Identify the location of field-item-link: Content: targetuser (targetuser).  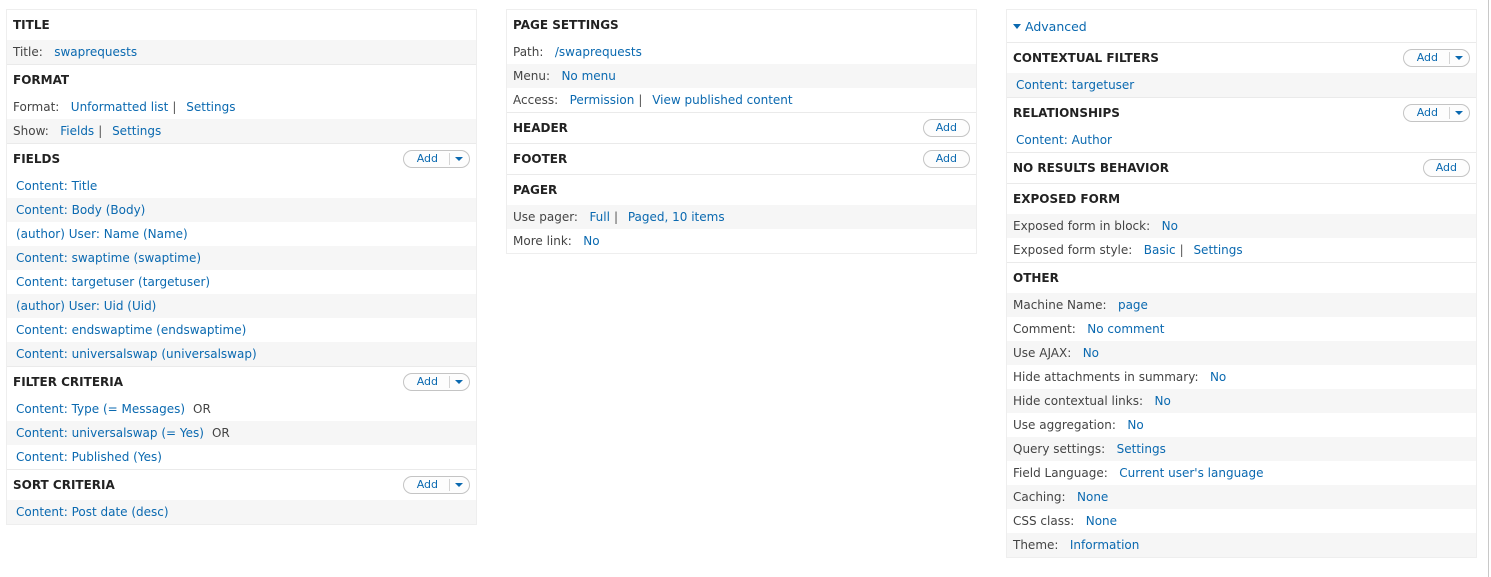
(113, 282).